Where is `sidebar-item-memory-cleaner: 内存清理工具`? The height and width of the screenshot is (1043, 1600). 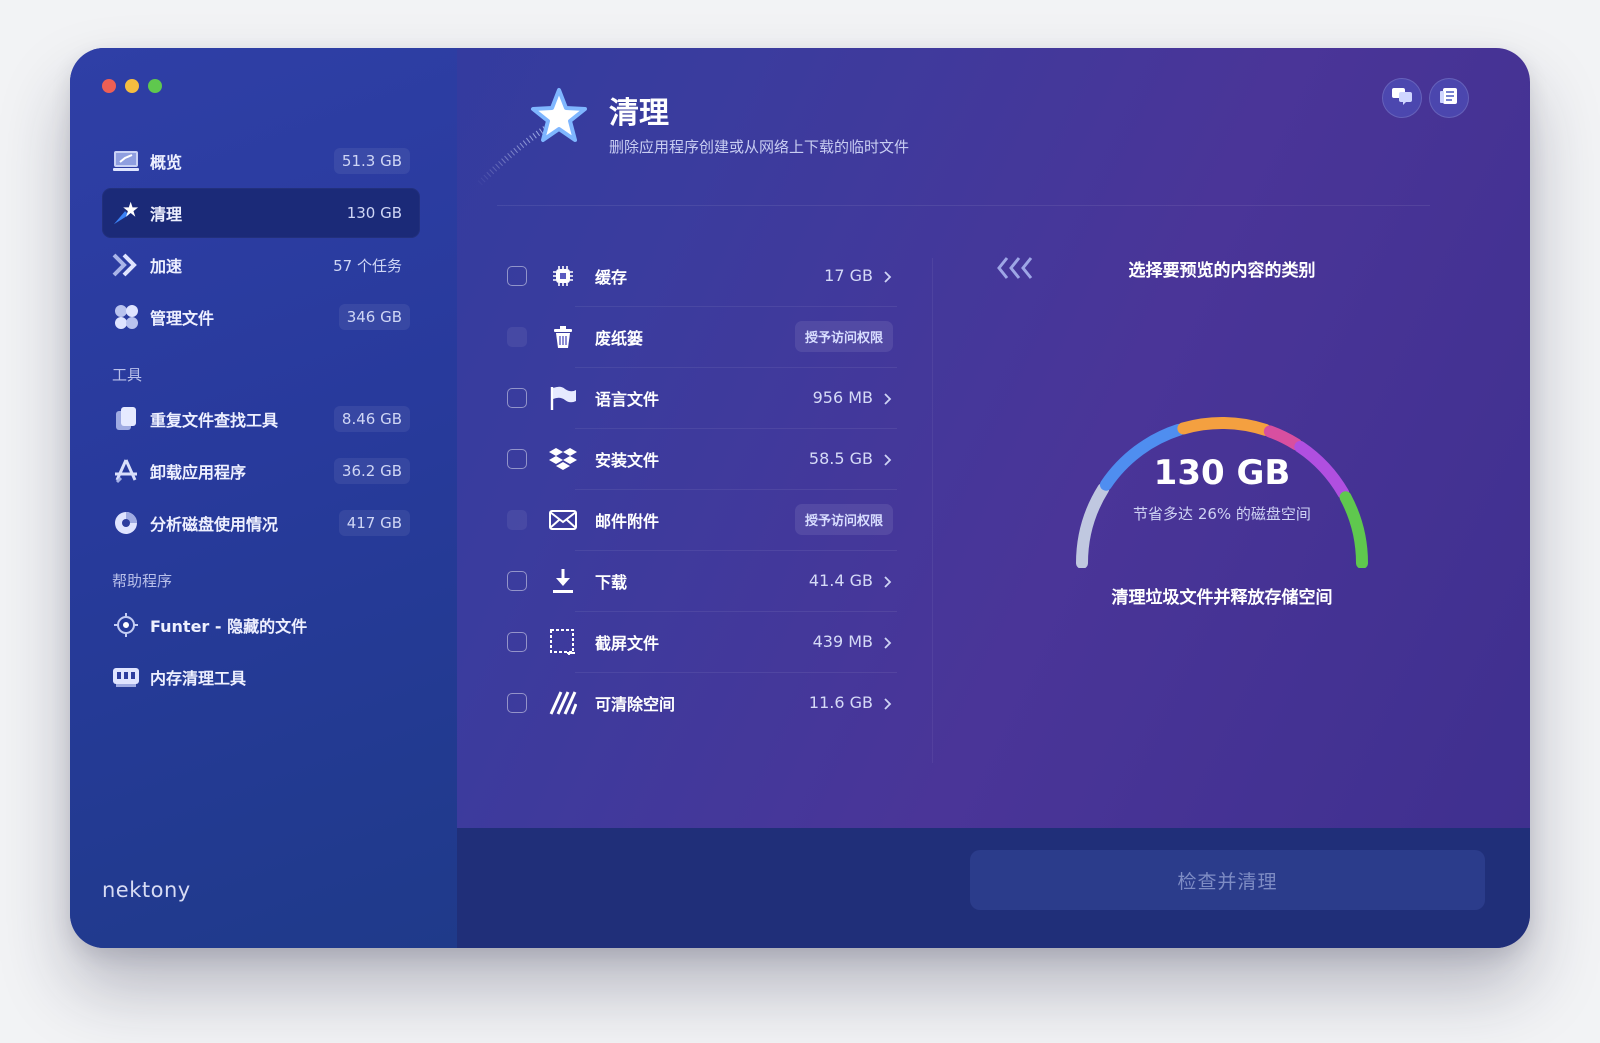 sidebar-item-memory-cleaner: 内存清理工具 is located at coordinates (261, 677).